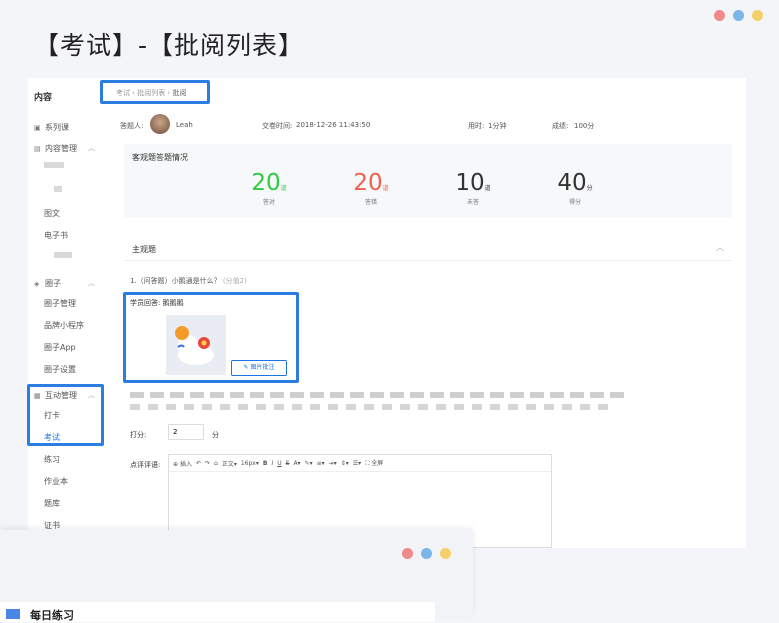 This screenshot has width=779, height=623. Describe the element at coordinates (57, 127) in the screenshot. I see `sidebar-item-label: 系列课` at that location.